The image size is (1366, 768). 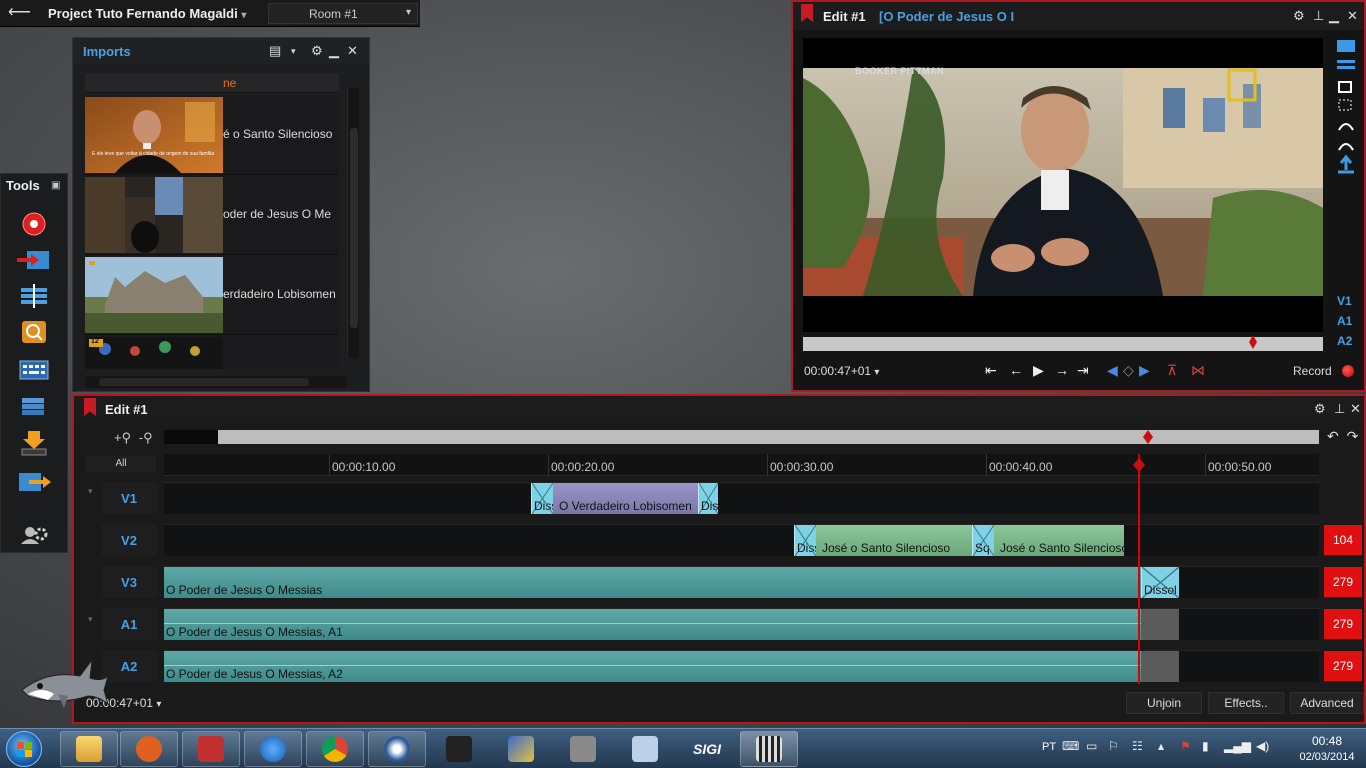 I want to click on output-icon, so click(x=34, y=482).